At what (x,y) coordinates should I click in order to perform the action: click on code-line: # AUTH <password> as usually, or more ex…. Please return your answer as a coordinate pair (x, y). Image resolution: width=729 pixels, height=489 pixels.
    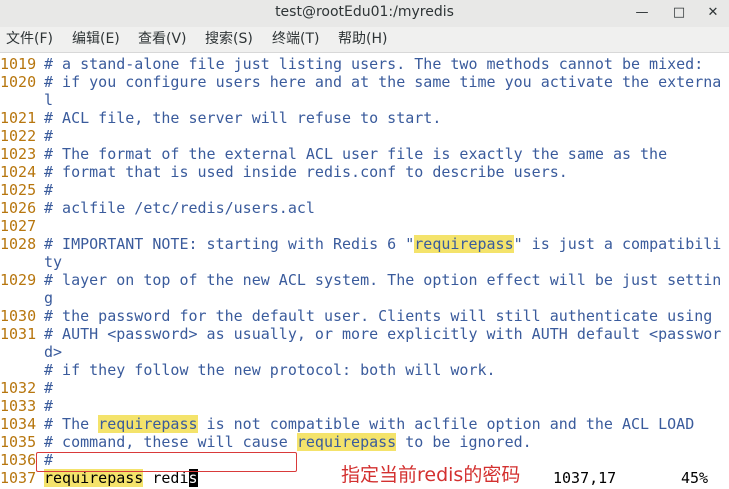
    Looking at the image, I should click on (382, 334).